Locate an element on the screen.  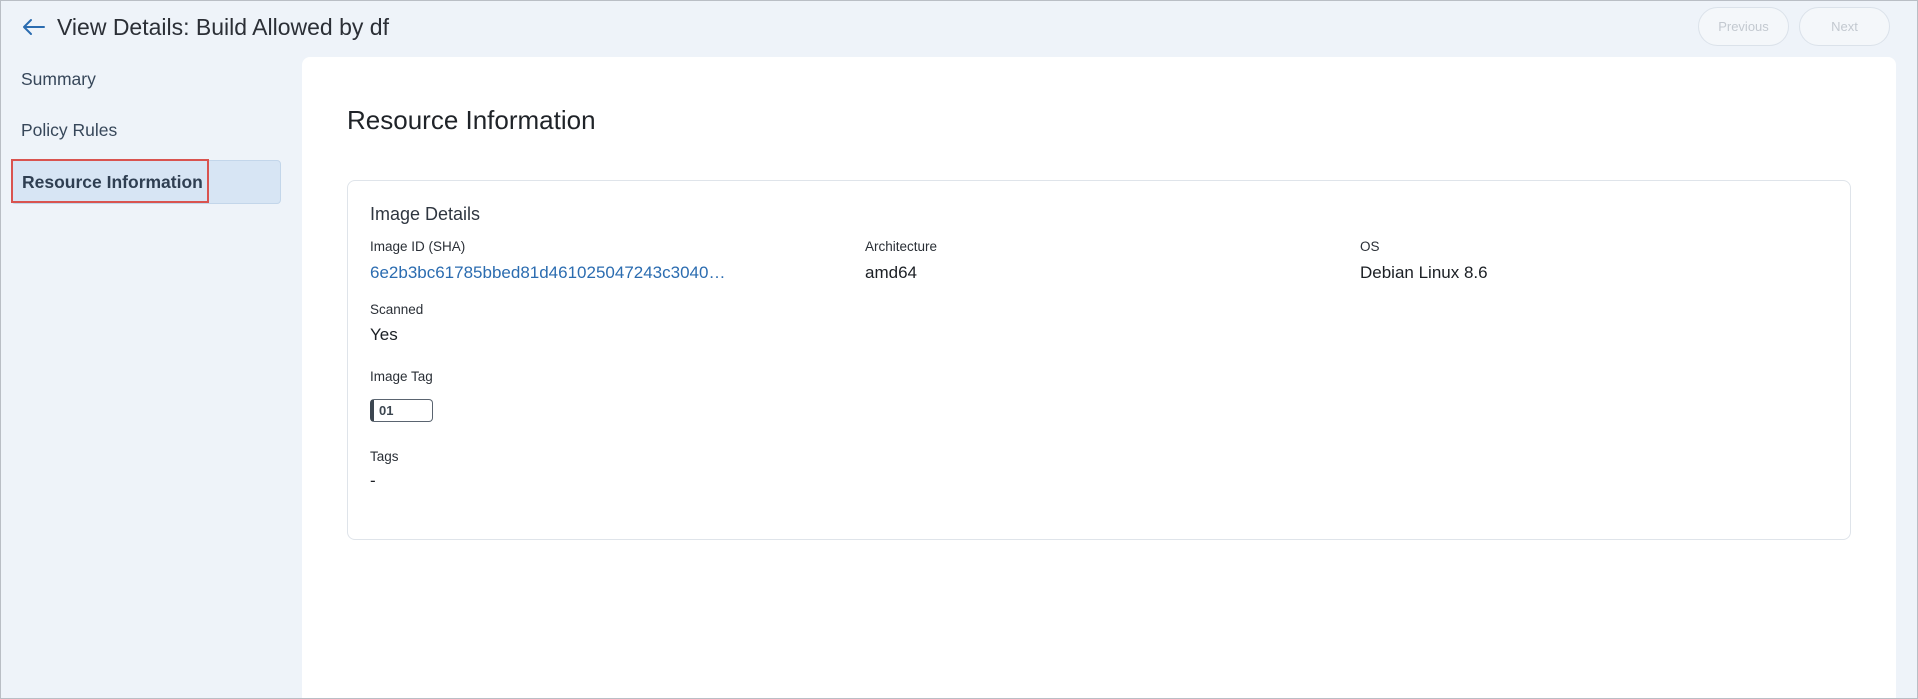
sidebar-item-label: Summary is located at coordinates (58, 78).